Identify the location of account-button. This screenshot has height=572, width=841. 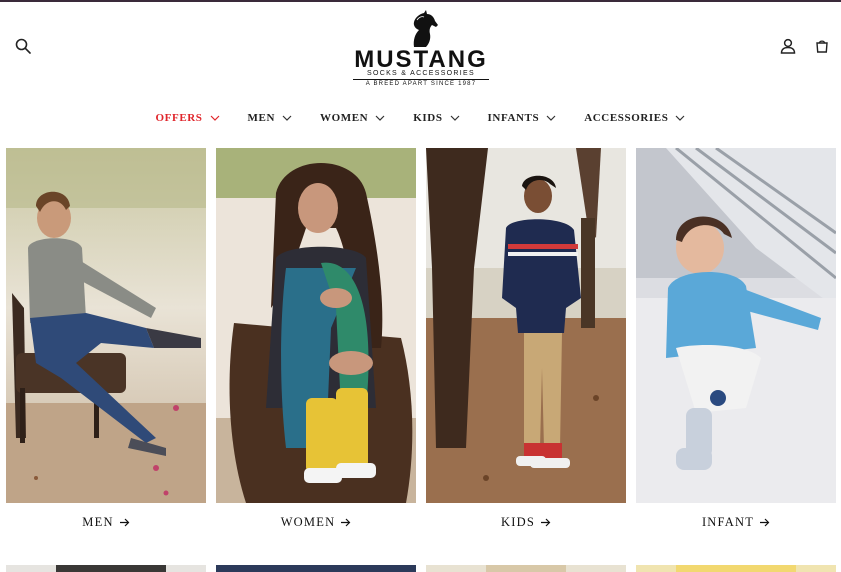
(788, 46).